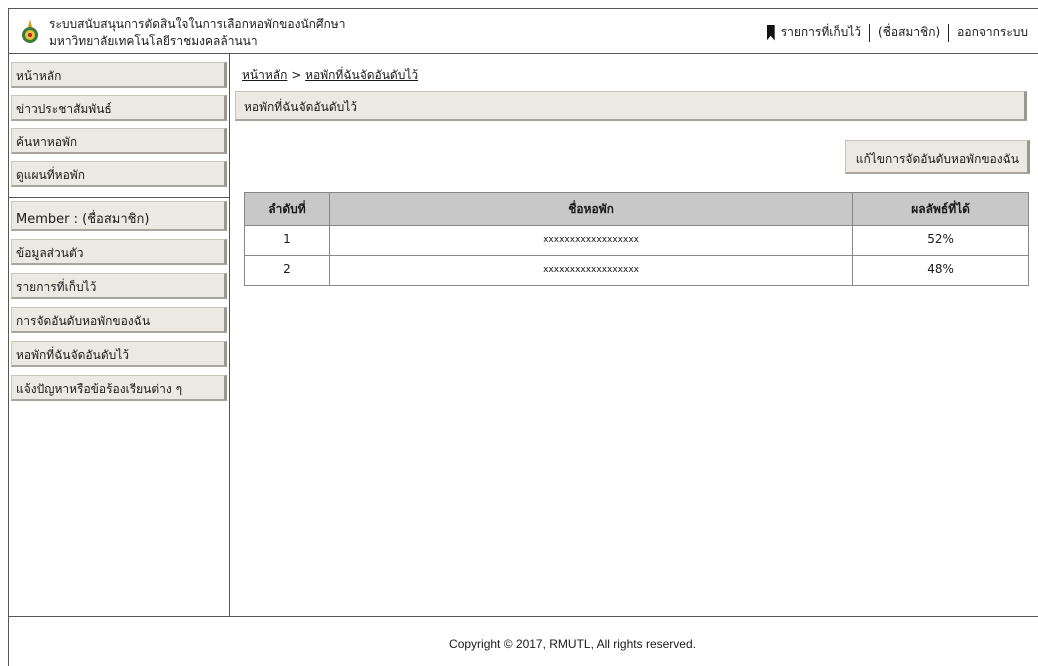 The width and height of the screenshot is (1038, 666). Describe the element at coordinates (287, 209) in the screenshot. I see `column-header-rank: ลำดับที่` at that location.